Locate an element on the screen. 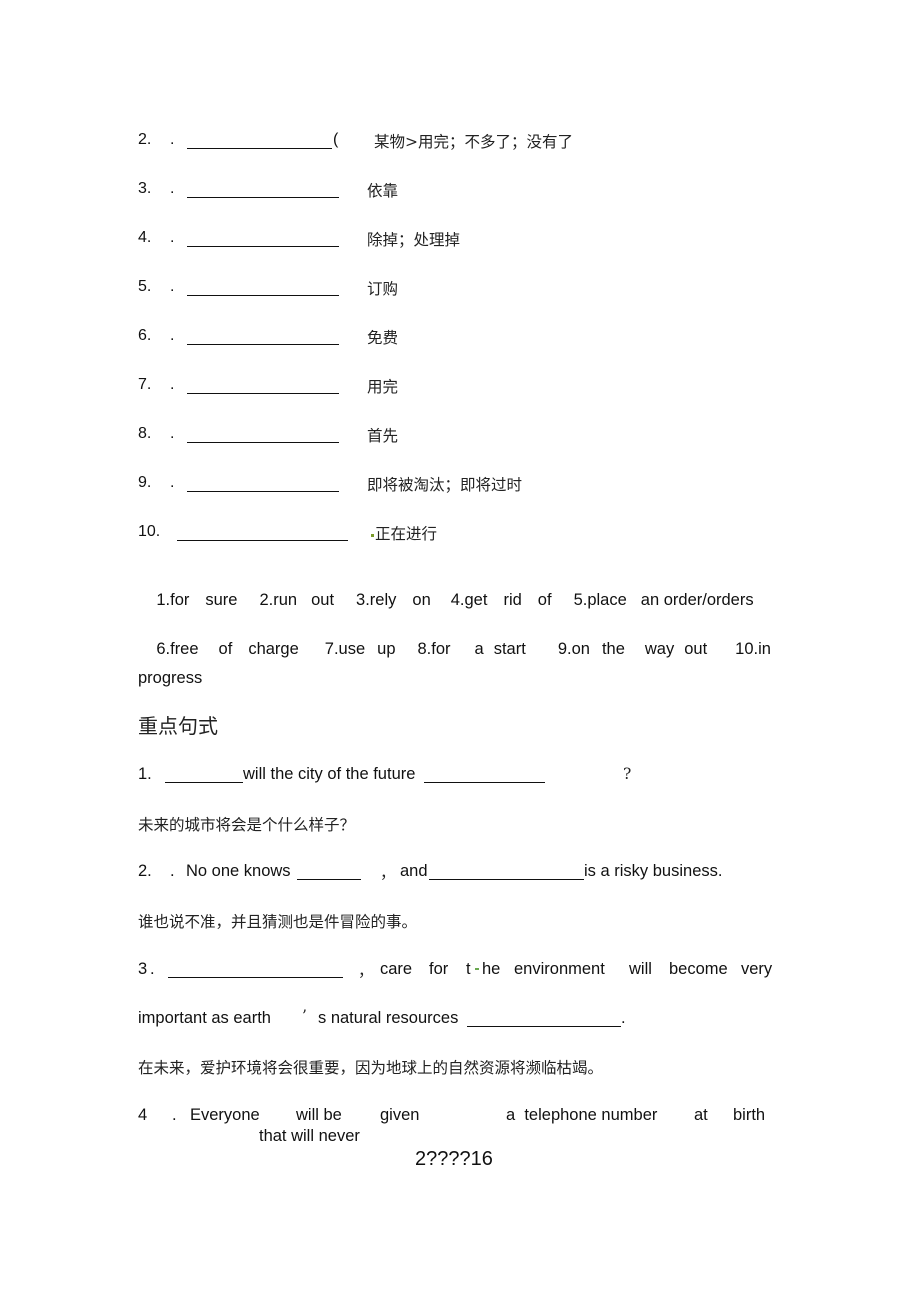 Image resolution: width=920 pixels, height=1303 pixels. answer-token: up is located at coordinates (386, 649).